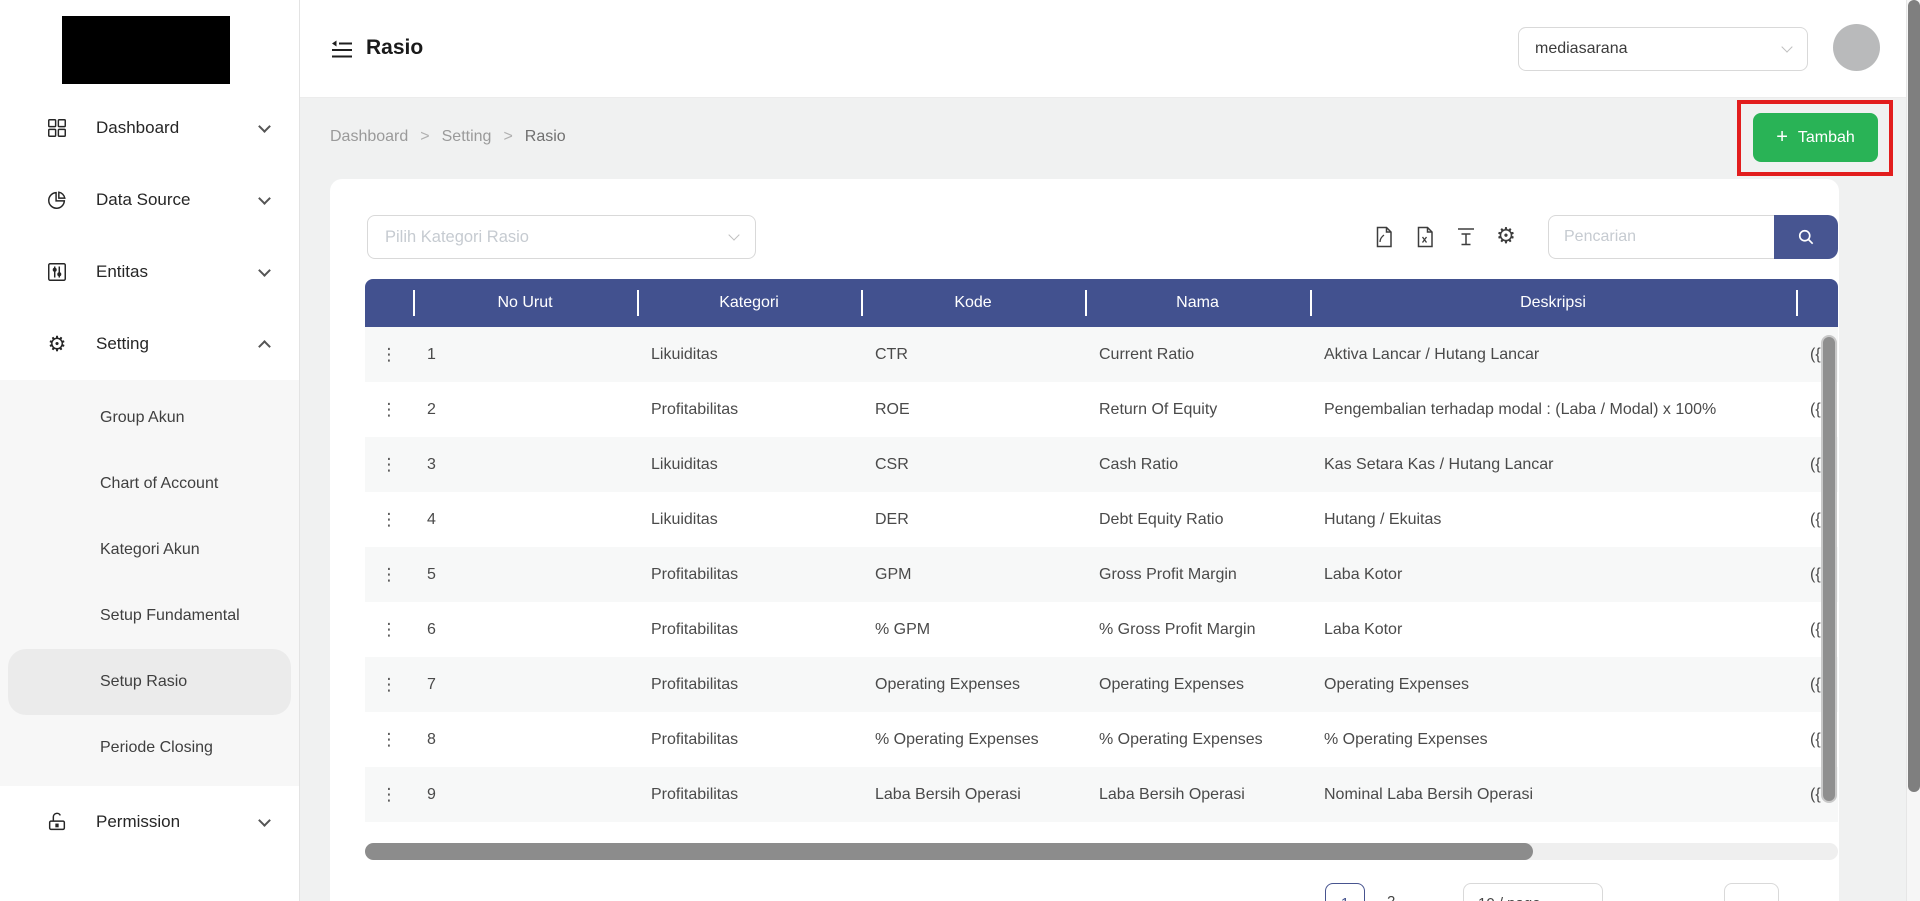 The width and height of the screenshot is (1920, 901). What do you see at coordinates (264, 346) in the screenshot?
I see `chevron-up-icon` at bounding box center [264, 346].